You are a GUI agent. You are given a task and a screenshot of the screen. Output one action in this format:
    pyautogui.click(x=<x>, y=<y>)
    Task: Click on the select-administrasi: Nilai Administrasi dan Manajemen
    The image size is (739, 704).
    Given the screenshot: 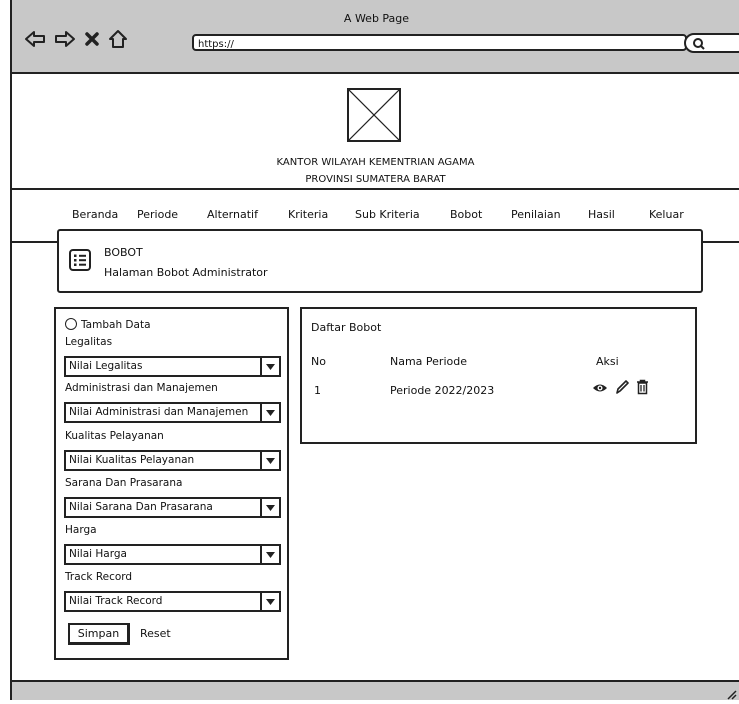 What is the action you would take?
    pyautogui.click(x=172, y=412)
    